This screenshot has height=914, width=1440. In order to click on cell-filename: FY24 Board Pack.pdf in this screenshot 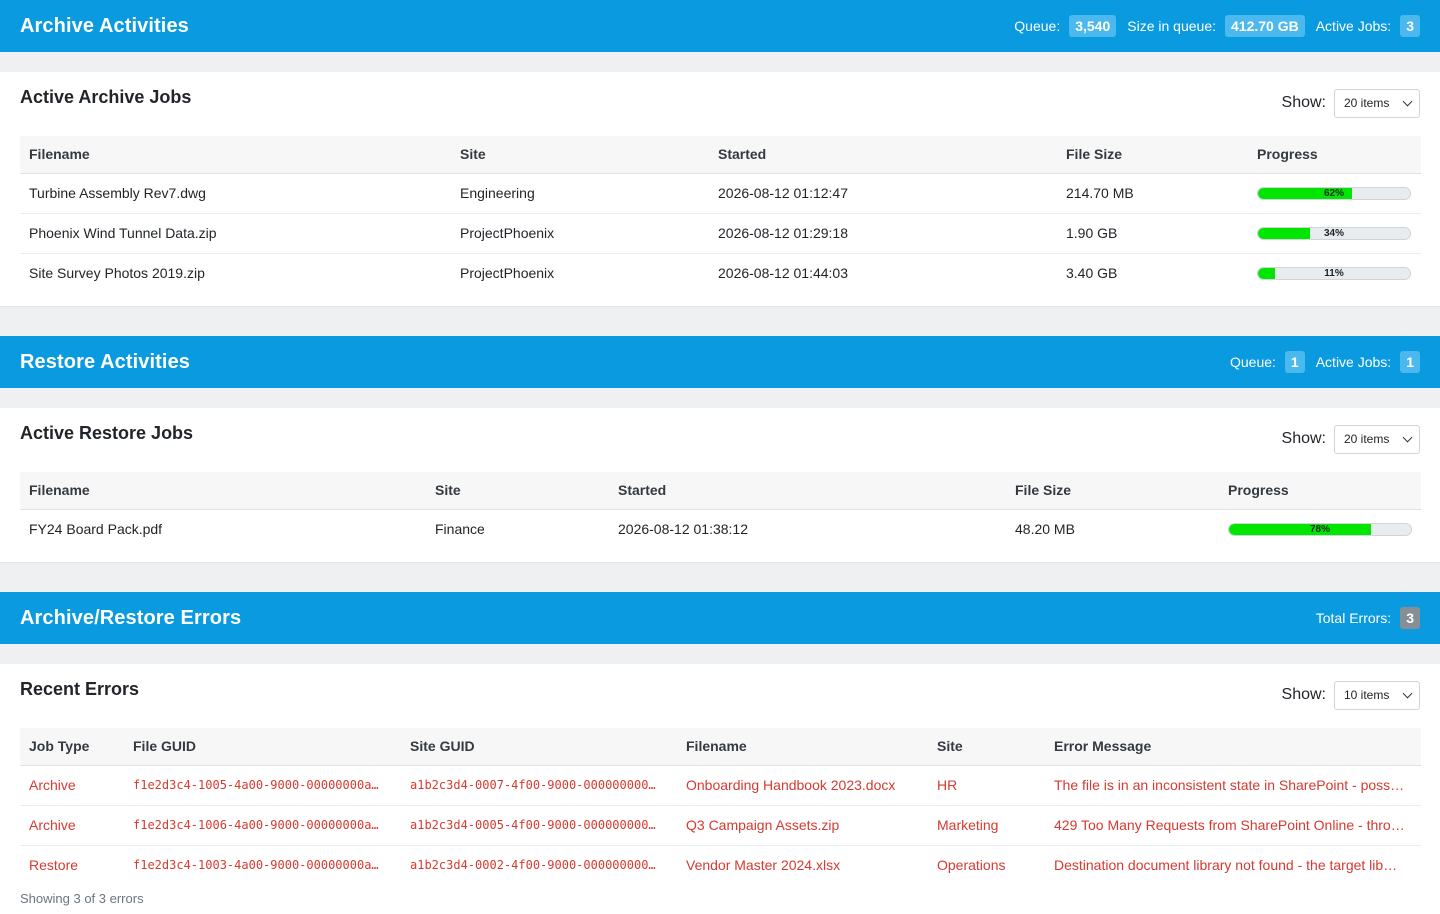, I will do `click(96, 529)`.